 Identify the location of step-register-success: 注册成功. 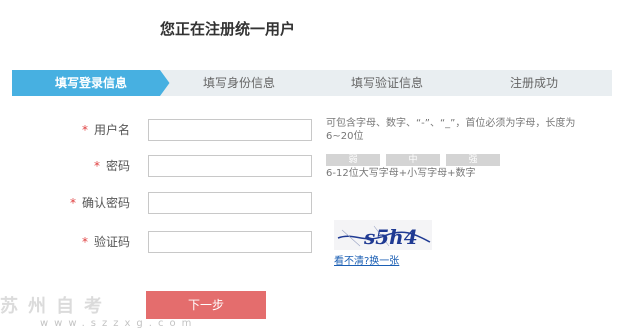
(534, 83).